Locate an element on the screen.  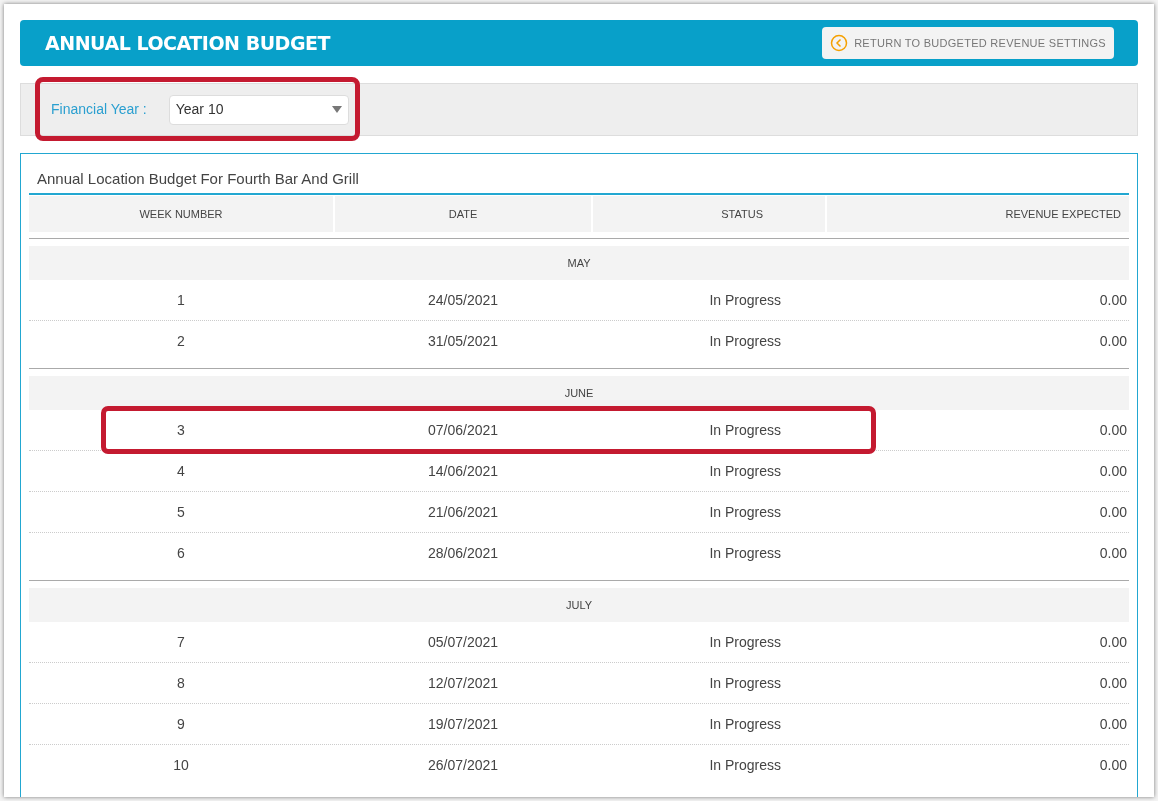
table-cell-text: 6 is located at coordinates (181, 553).